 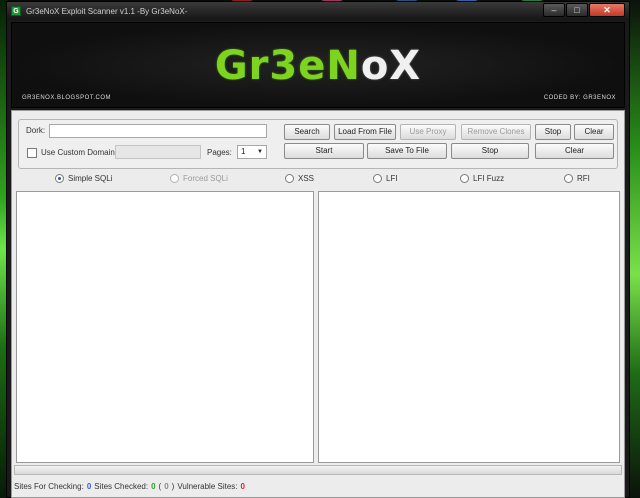 I want to click on radio-label: Simple SQLi, so click(x=90, y=178).